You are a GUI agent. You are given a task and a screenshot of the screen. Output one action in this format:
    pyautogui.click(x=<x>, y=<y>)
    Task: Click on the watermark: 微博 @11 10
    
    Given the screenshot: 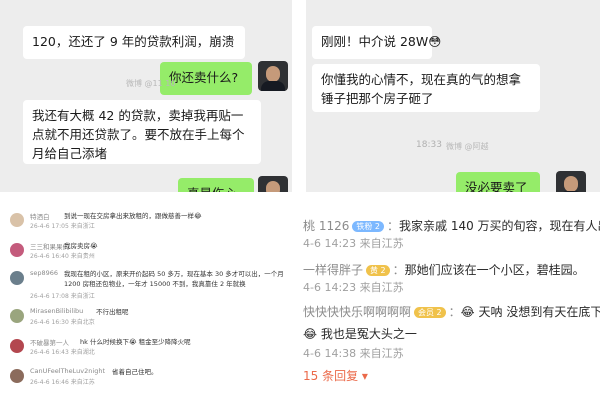 What is the action you would take?
    pyautogui.click(x=151, y=83)
    